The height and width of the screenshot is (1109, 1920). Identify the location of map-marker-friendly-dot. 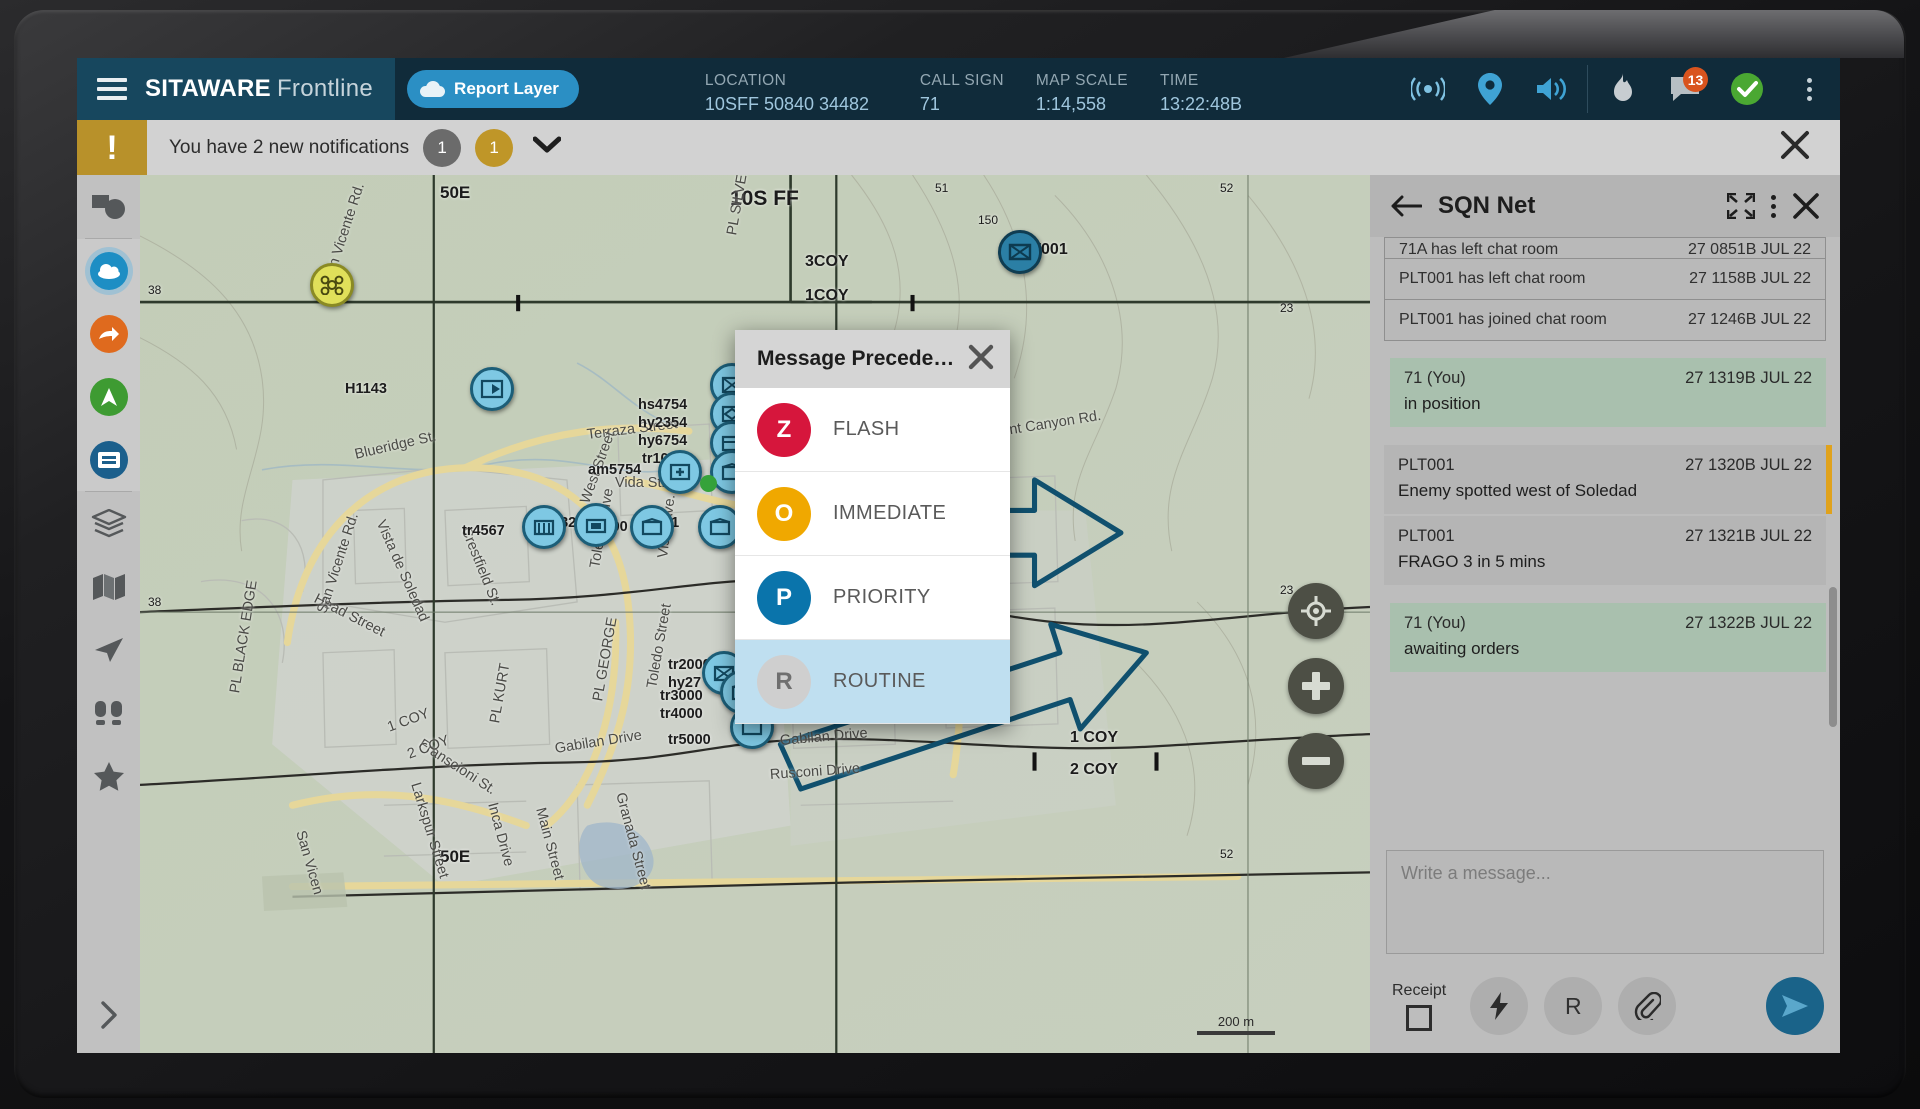
(708, 483).